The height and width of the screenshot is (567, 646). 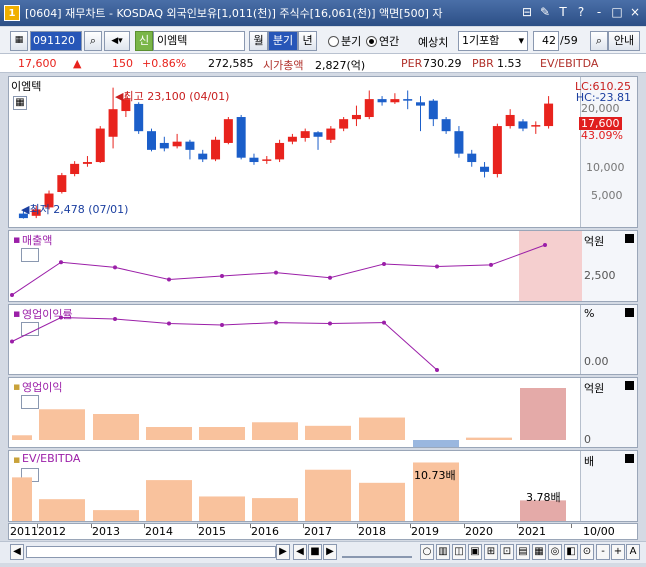 I want to click on tool-icon-3: ◫, so click(x=459, y=552).